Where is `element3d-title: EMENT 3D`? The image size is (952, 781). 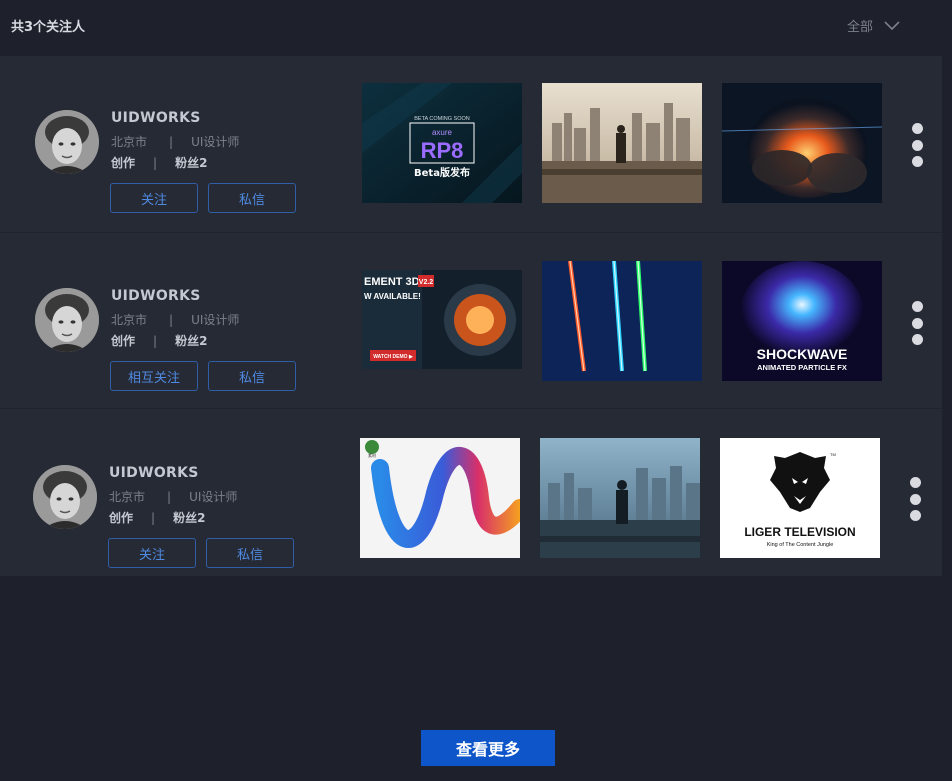 element3d-title: EMENT 3D is located at coordinates (392, 282).